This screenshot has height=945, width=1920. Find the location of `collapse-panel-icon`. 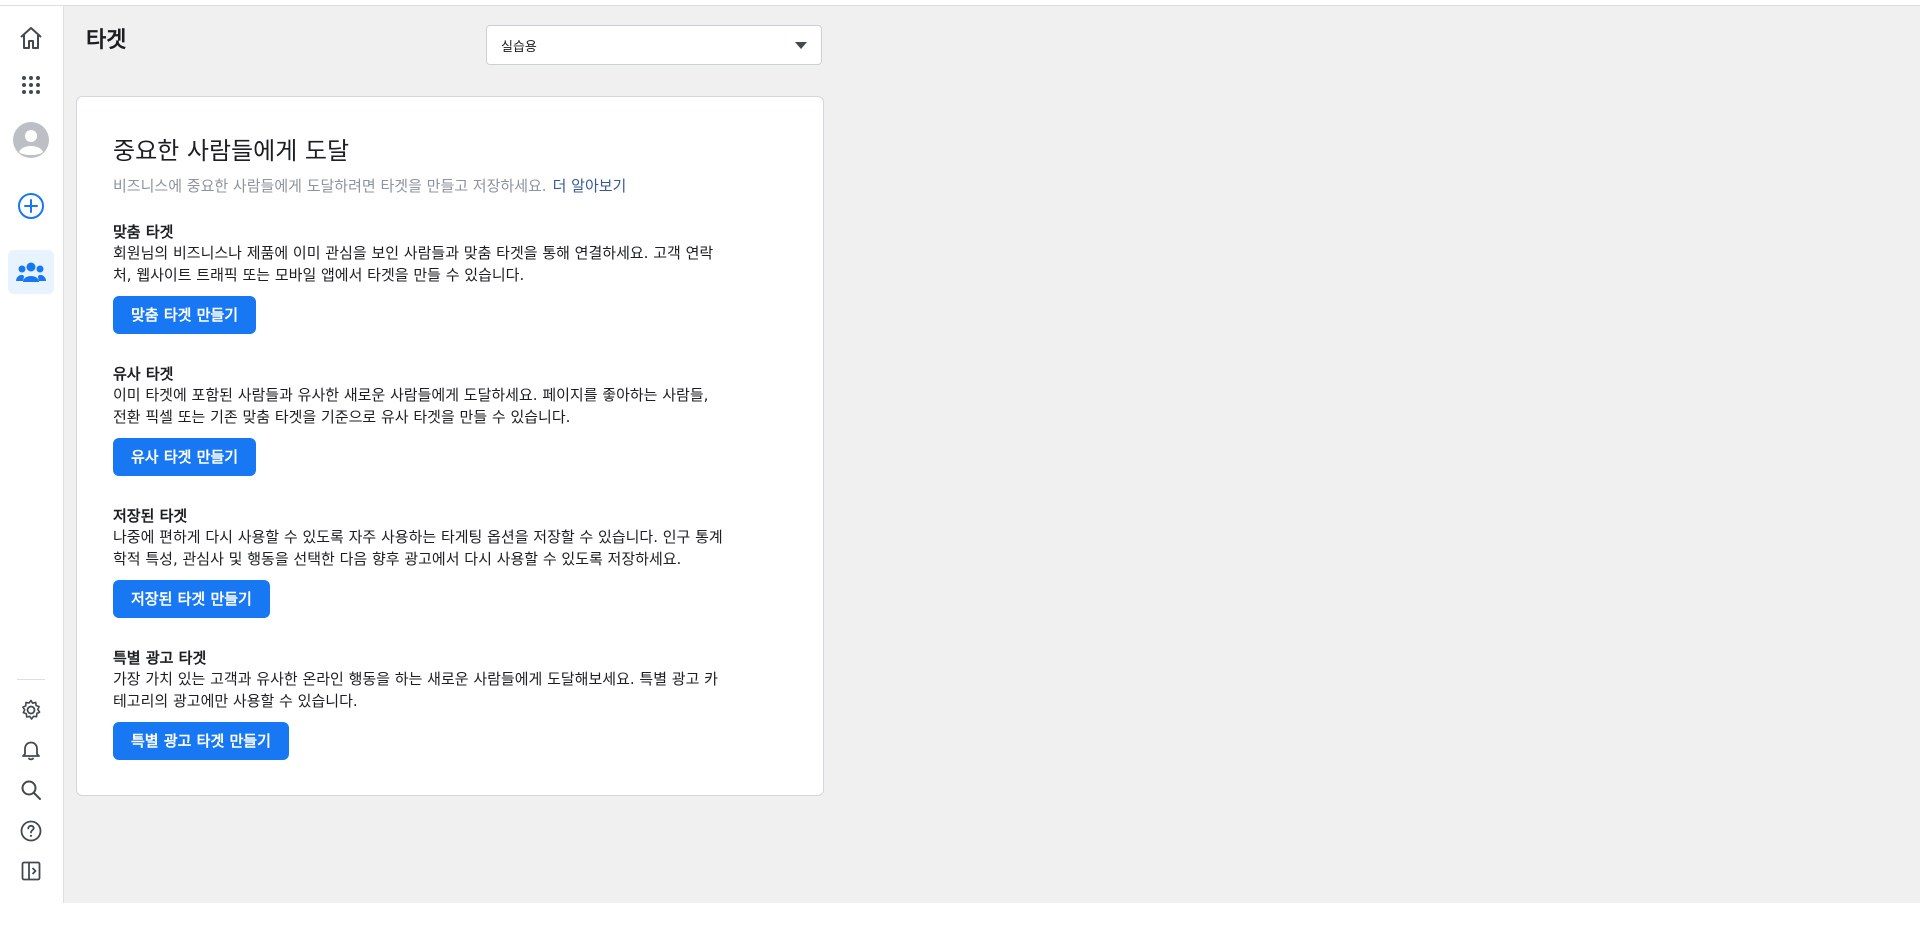

collapse-panel-icon is located at coordinates (31, 871).